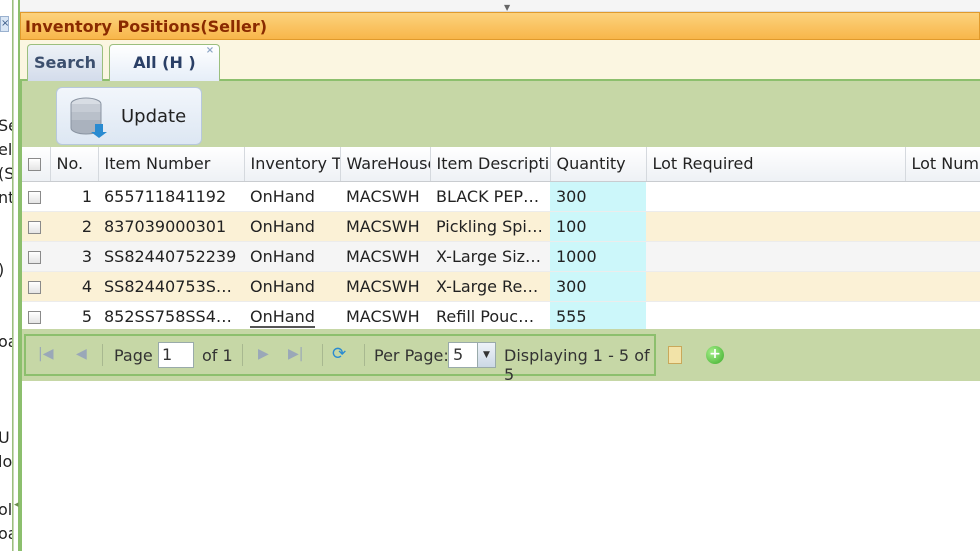 Image resolution: width=980 pixels, height=551 pixels. I want to click on tab-strip: Search All (H ) ×, so click(500, 60).